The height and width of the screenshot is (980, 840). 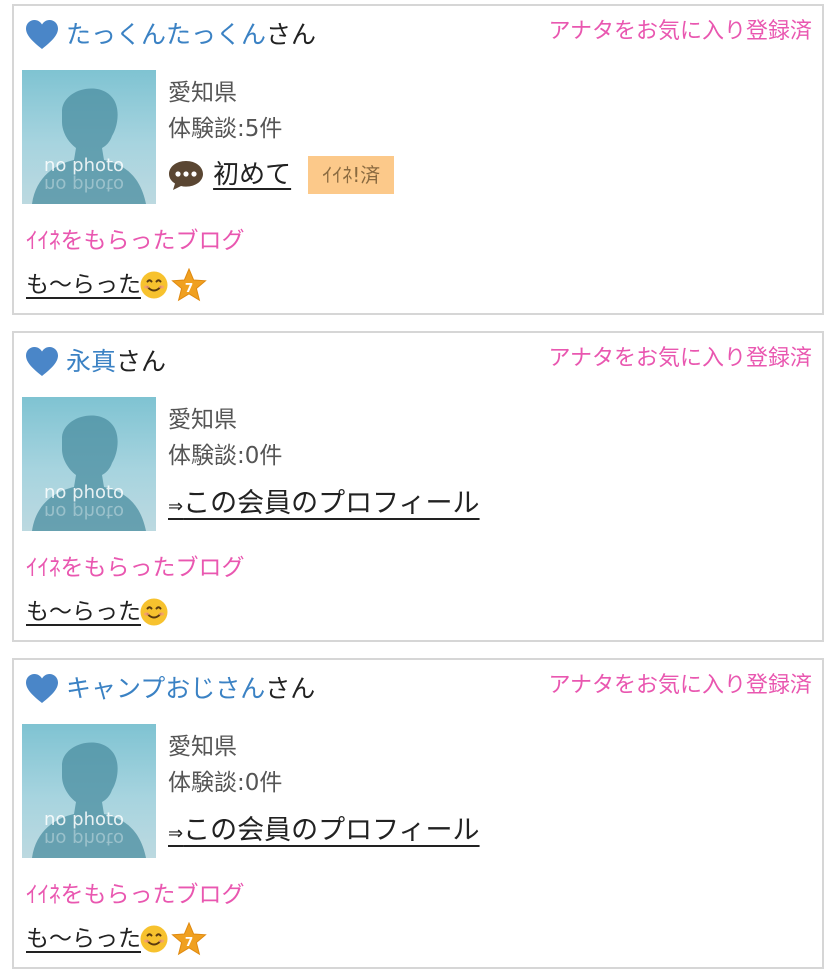 What do you see at coordinates (252, 175) in the screenshot?
I see `comment-link: 初めて` at bounding box center [252, 175].